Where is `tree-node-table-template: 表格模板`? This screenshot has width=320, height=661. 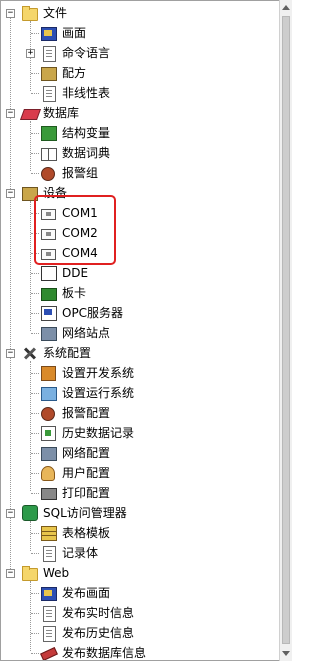 tree-node-table-template: 表格模板 is located at coordinates (140, 533).